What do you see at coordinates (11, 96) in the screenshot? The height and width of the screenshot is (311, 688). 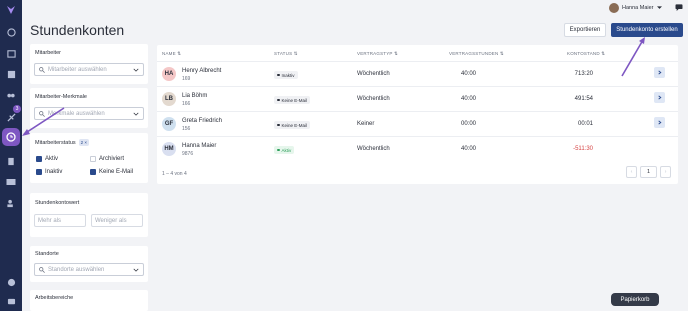 I see `users-icon` at bounding box center [11, 96].